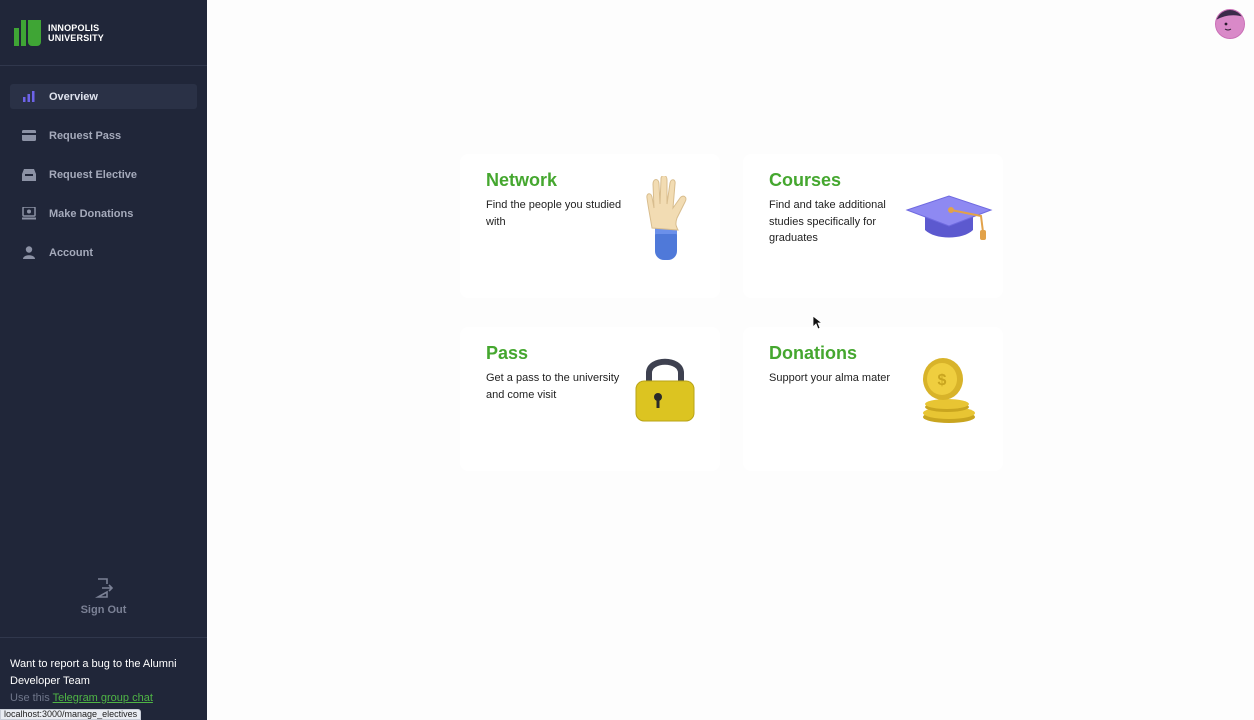 The height and width of the screenshot is (720, 1254). I want to click on sidebar-item-overview: Overview, so click(103, 96).